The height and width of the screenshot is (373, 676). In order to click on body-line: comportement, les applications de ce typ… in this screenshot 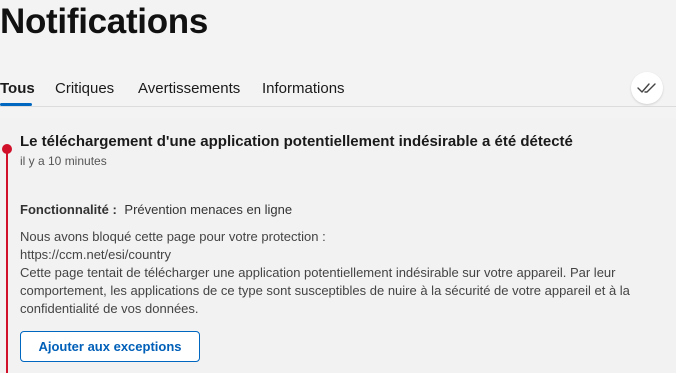, I will do `click(325, 290)`.